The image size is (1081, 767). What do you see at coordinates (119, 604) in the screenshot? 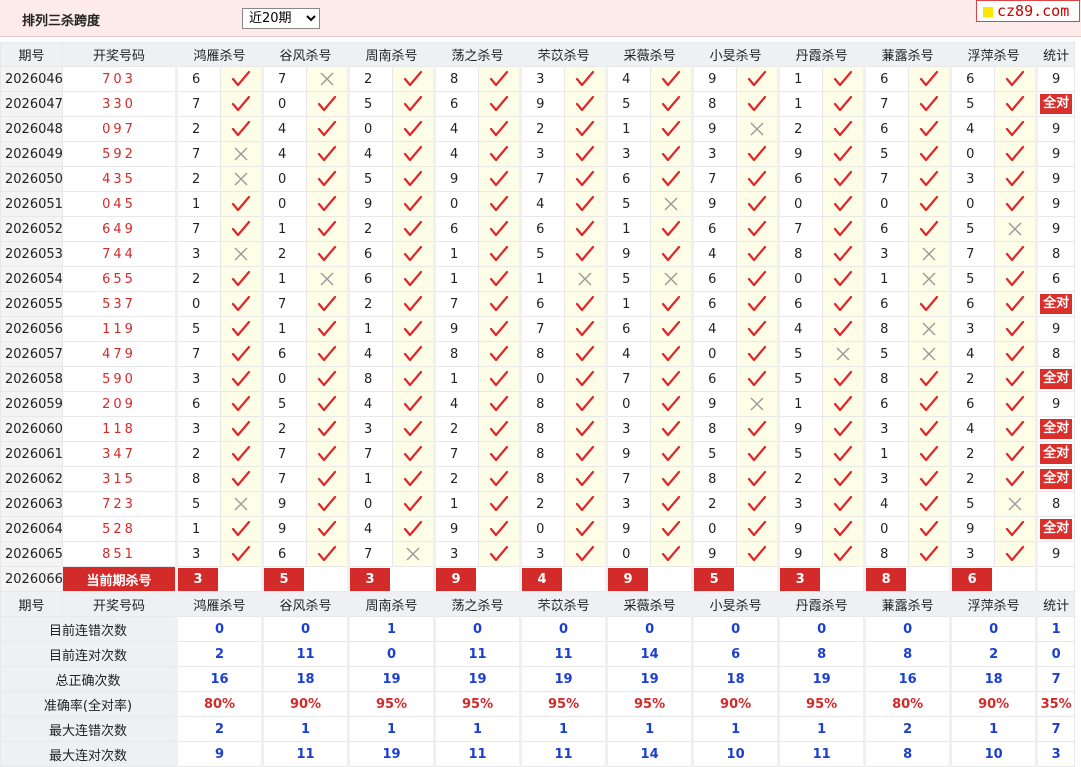
I see `header-draw: 开奖号码` at bounding box center [119, 604].